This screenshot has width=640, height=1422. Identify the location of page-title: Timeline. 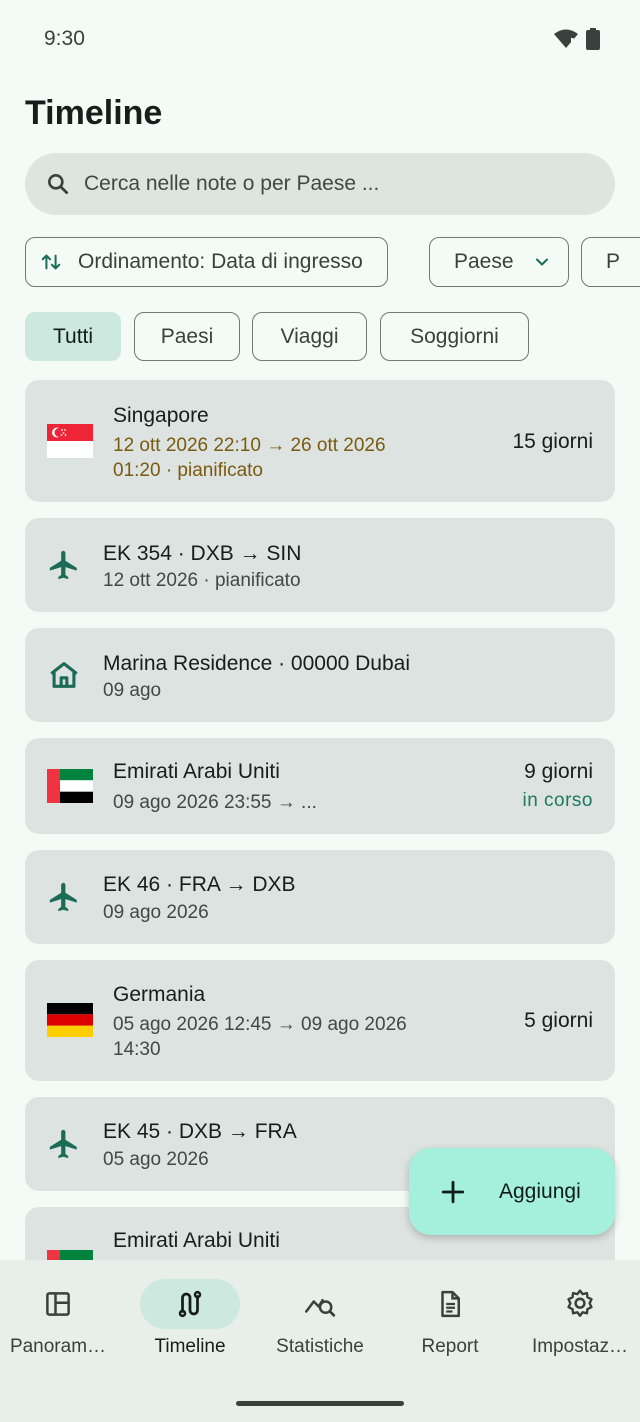
(94, 113).